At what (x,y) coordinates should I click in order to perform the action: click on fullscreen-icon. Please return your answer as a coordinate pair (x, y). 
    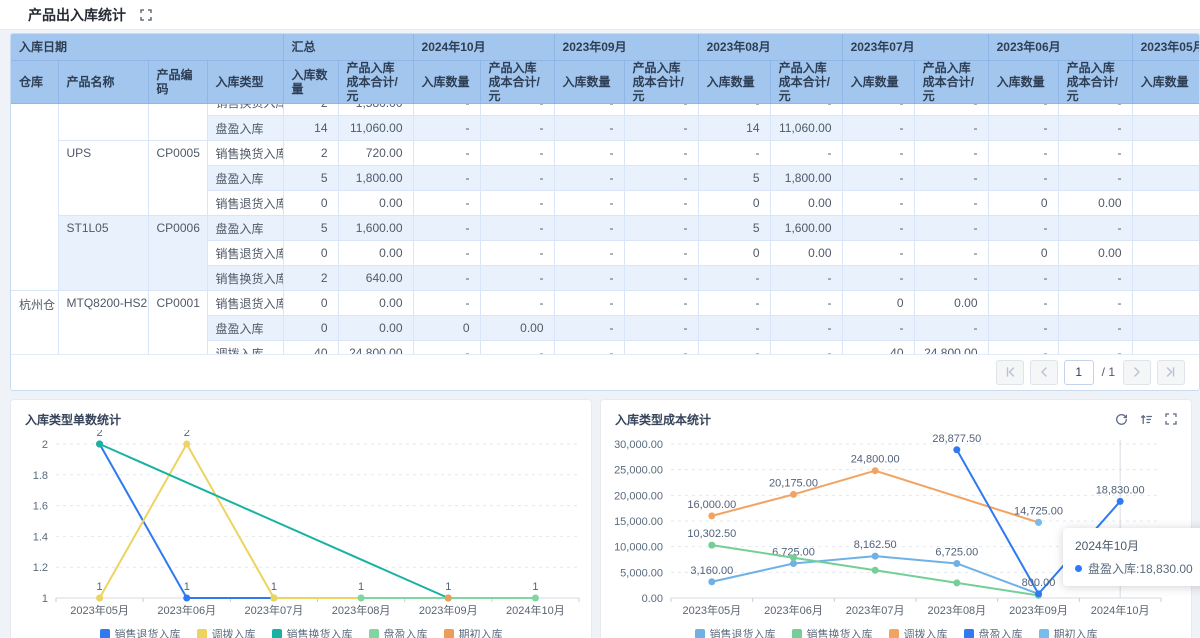
    Looking at the image, I should click on (146, 14).